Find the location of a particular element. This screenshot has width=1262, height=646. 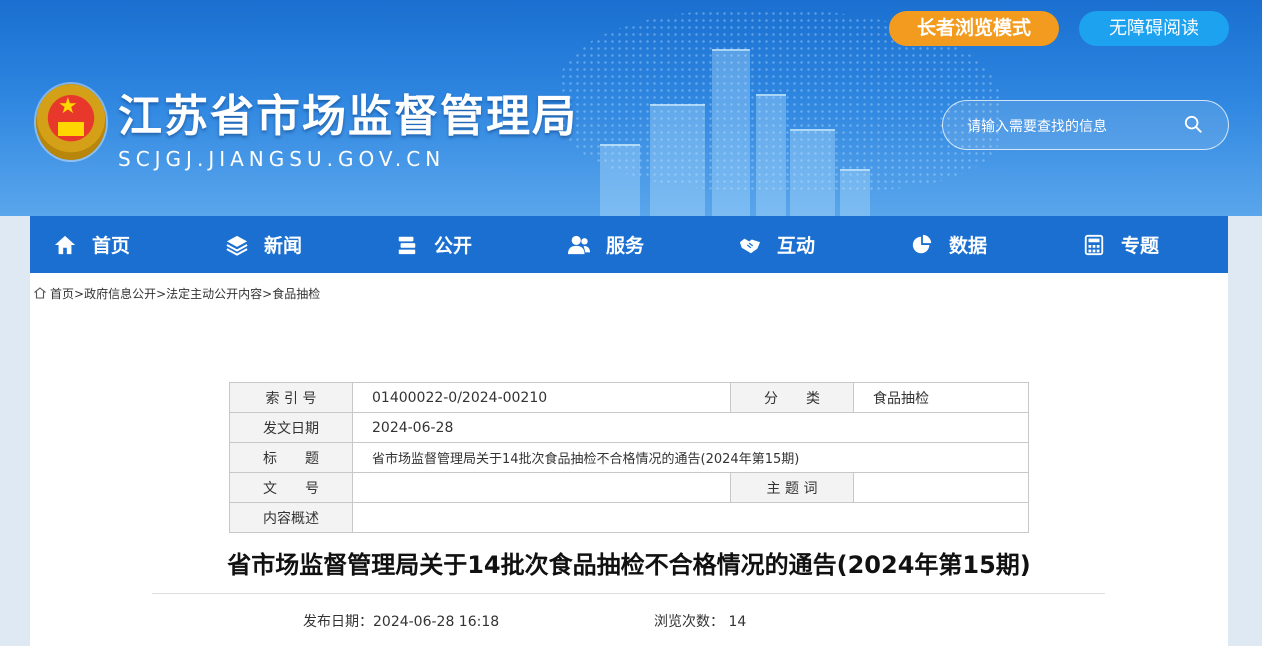

date-value: 2024-06-28 is located at coordinates (690, 427).